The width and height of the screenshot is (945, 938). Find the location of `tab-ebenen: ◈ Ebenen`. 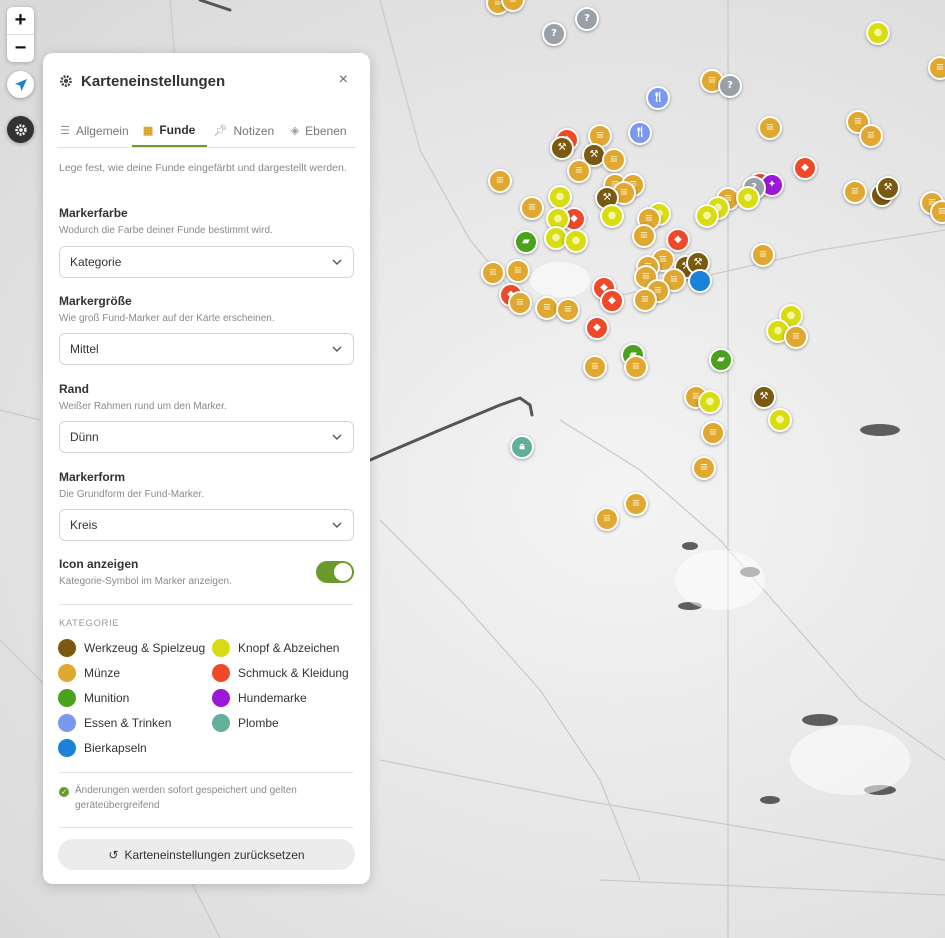

tab-ebenen: ◈ Ebenen is located at coordinates (318, 130).